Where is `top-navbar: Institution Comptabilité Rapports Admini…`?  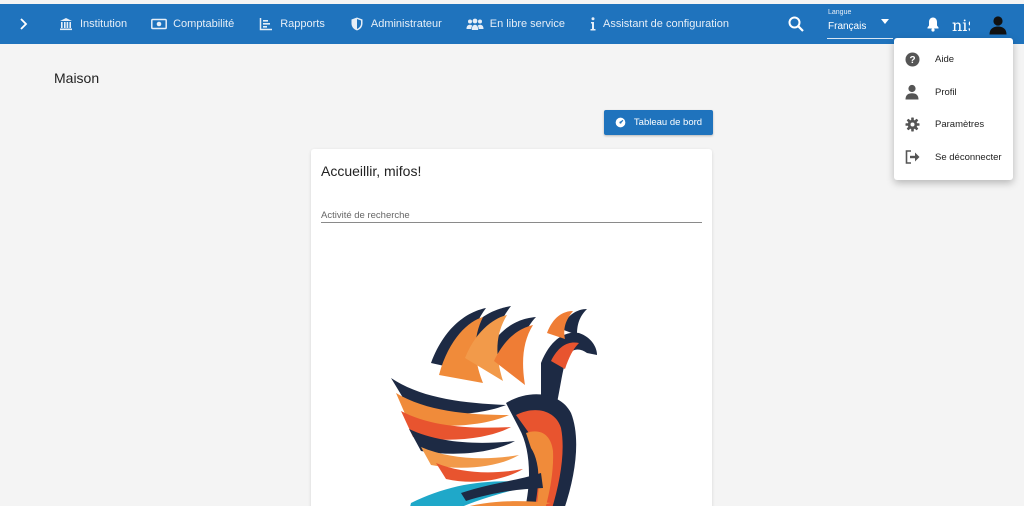
top-navbar: Institution Comptabilité Rapports Admini… is located at coordinates (512, 24).